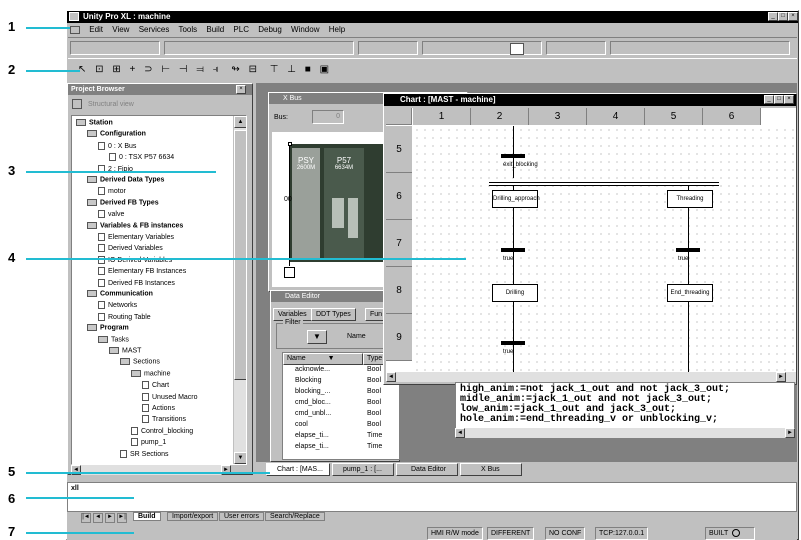 Image resolution: width=801 pixels, height=540 pixels. Describe the element at coordinates (341, 426) in the screenshot. I see `table-row: cool Bool` at that location.